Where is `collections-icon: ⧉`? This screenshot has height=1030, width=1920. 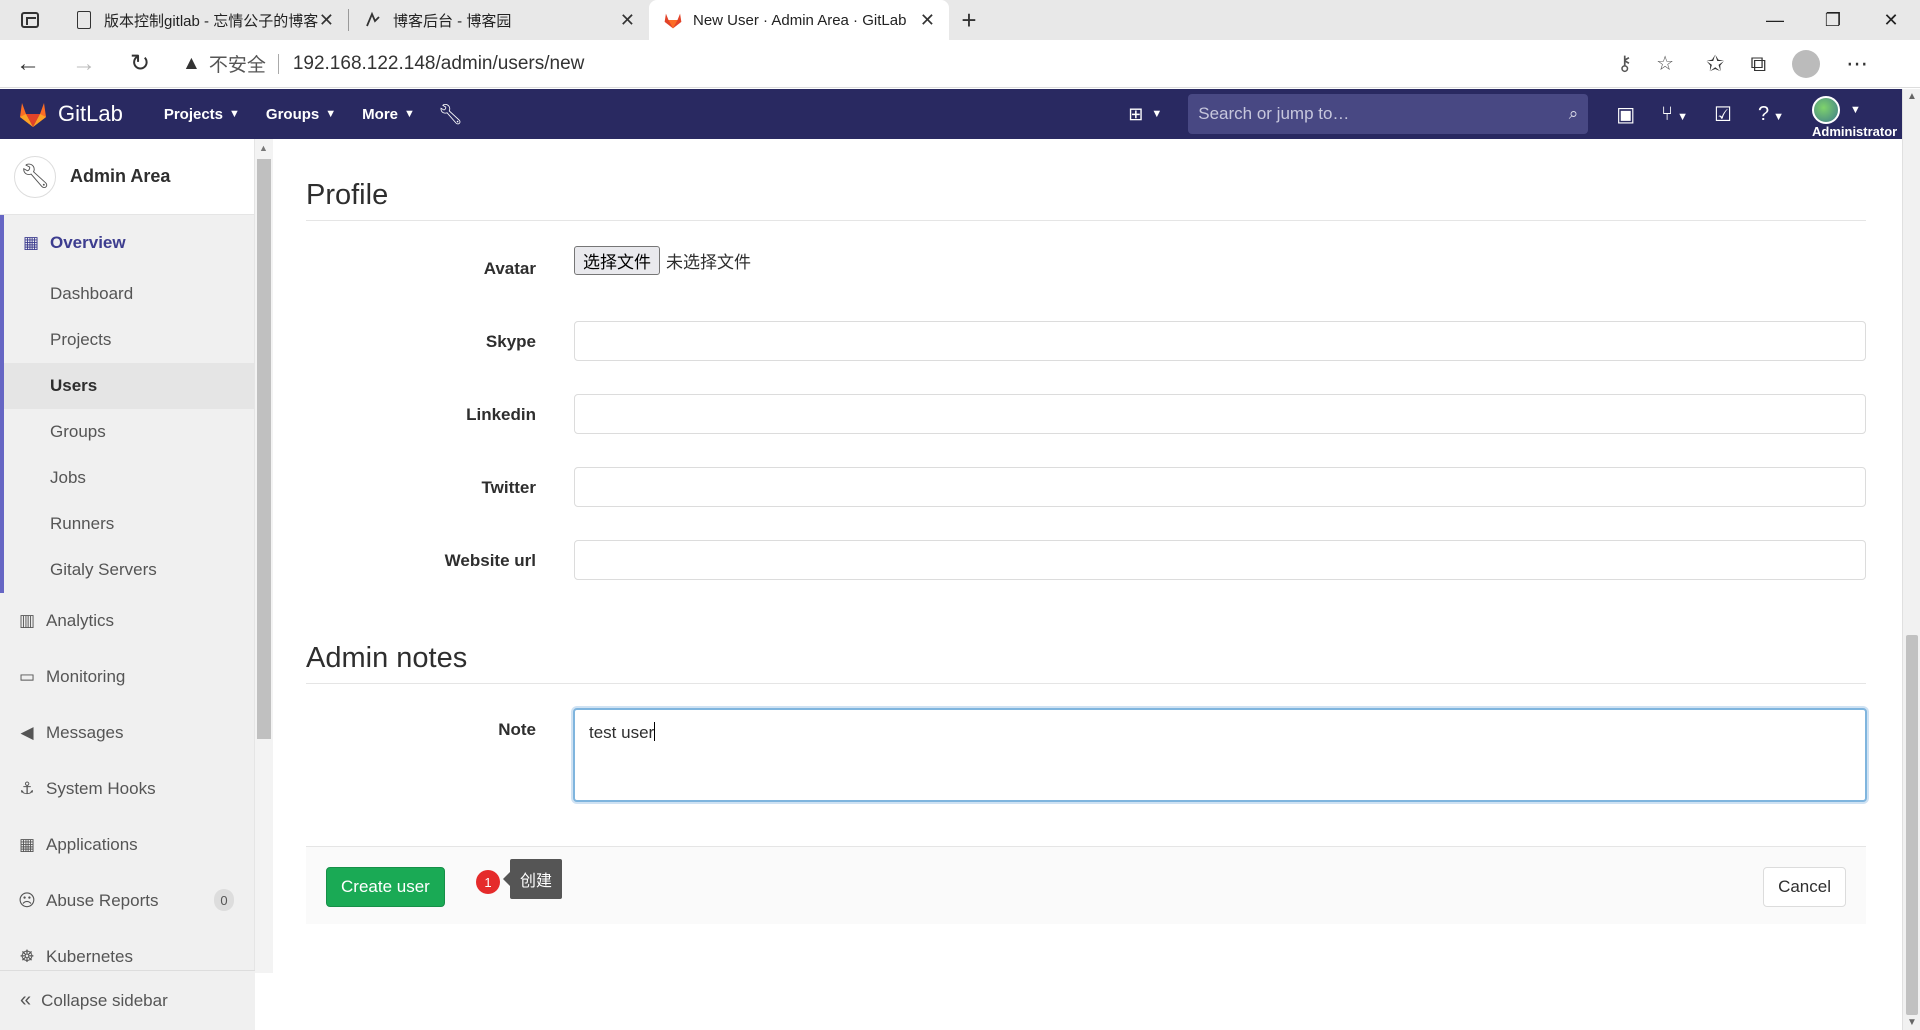 collections-icon: ⧉ is located at coordinates (1758, 64).